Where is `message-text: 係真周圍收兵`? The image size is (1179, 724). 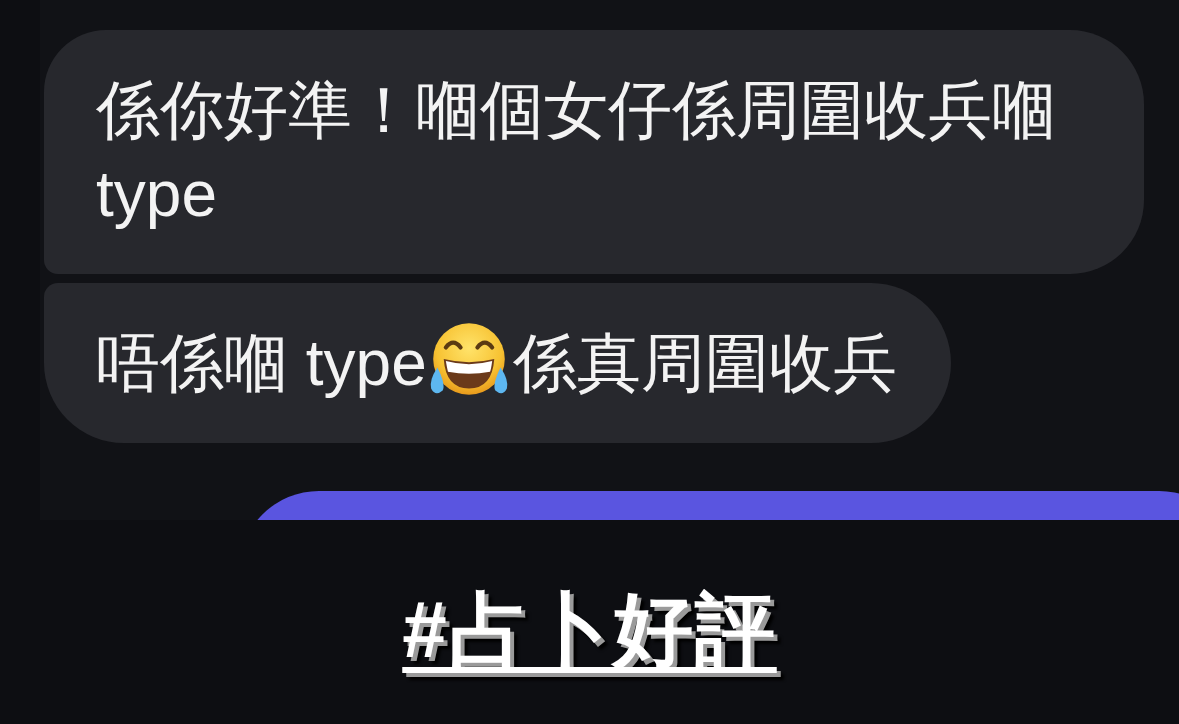 message-text: 係真周圍收兵 is located at coordinates (704, 363).